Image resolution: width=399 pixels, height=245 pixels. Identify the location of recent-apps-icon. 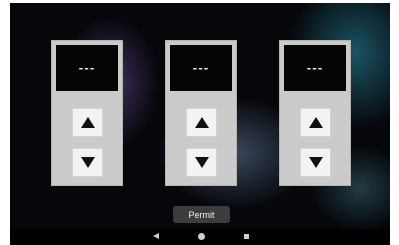
(246, 236).